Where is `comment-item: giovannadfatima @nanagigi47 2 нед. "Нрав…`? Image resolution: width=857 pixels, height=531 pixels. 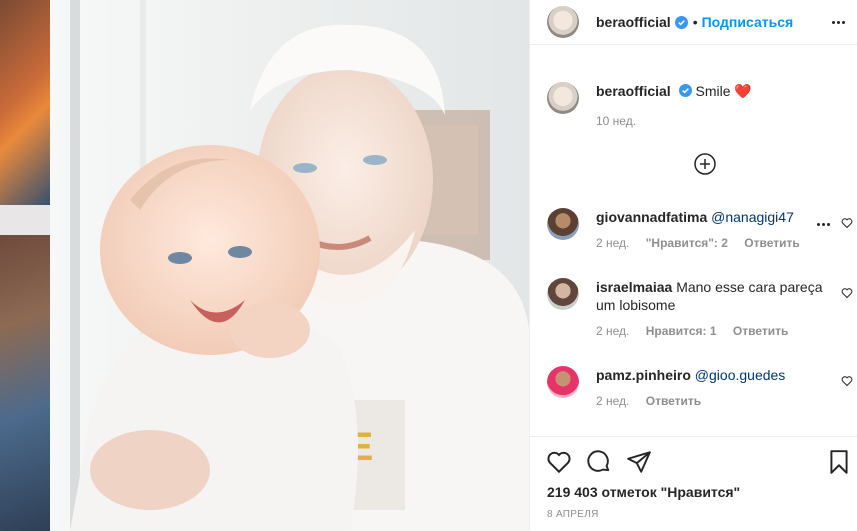
comment-item: giovannadfatima @nanagigi47 2 нед. "Нрав… is located at coordinates (700, 230).